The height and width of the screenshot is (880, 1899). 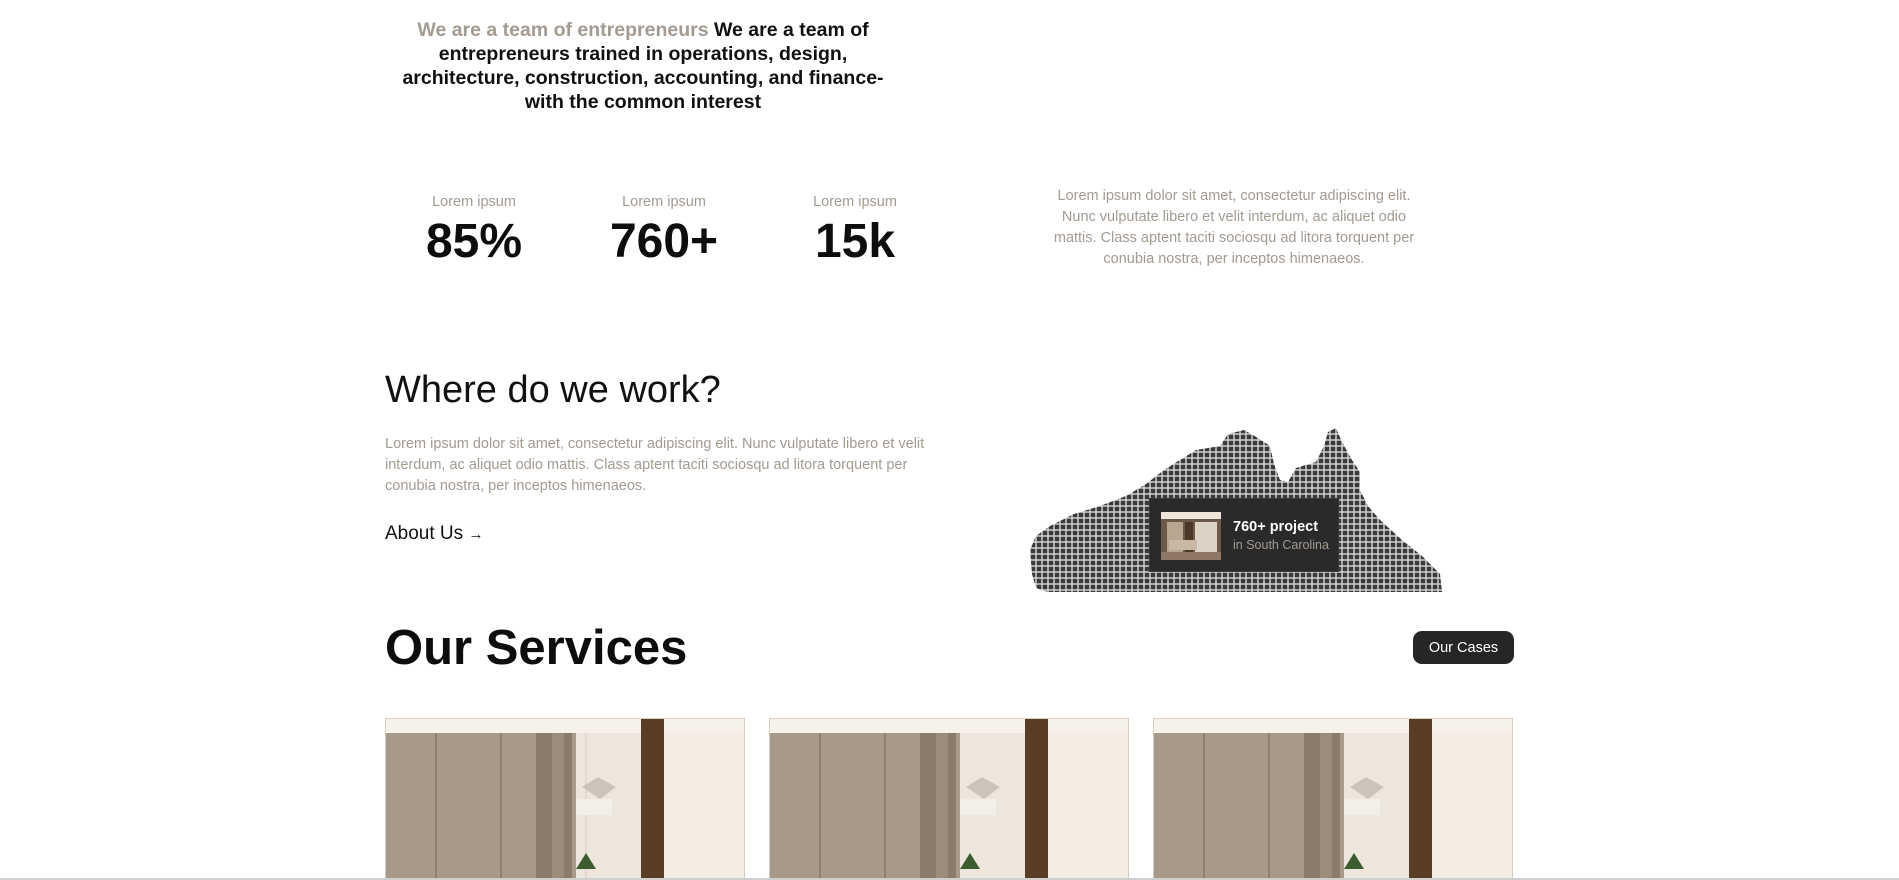 I want to click on section-title-where: Where do we work?, so click(x=553, y=390).